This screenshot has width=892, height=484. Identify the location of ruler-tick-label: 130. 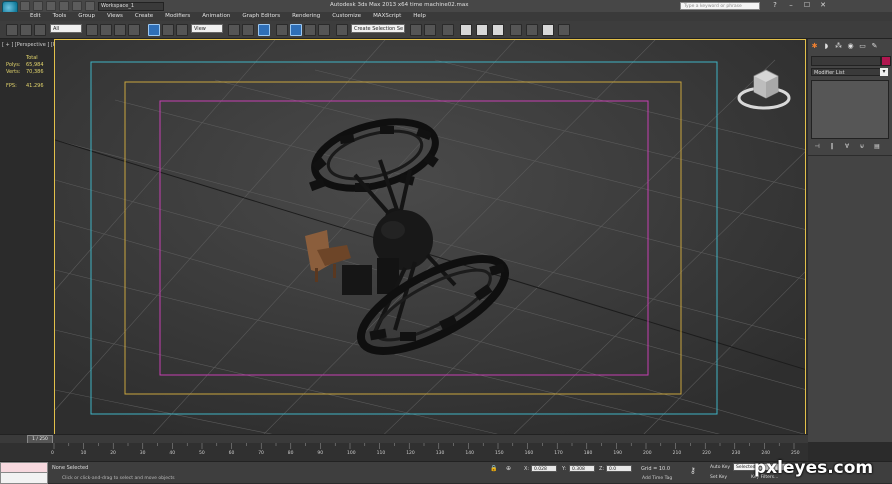
(440, 453).